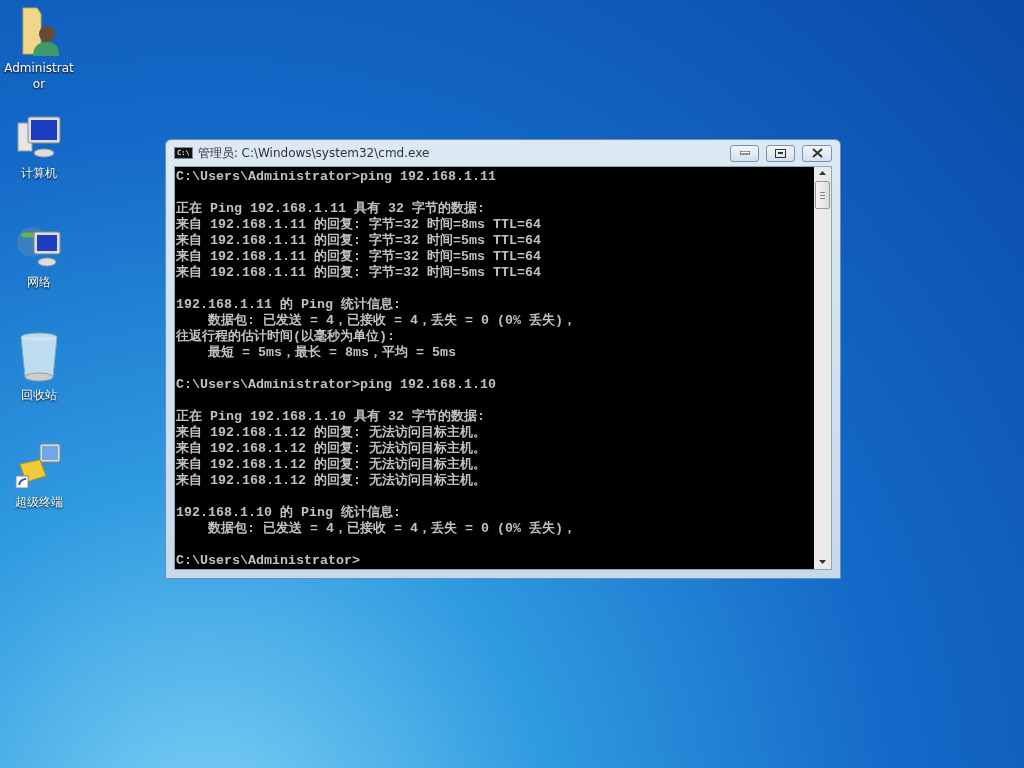 This screenshot has height=768, width=1024. I want to click on desktop-icon-label: 回收站, so click(39, 395).